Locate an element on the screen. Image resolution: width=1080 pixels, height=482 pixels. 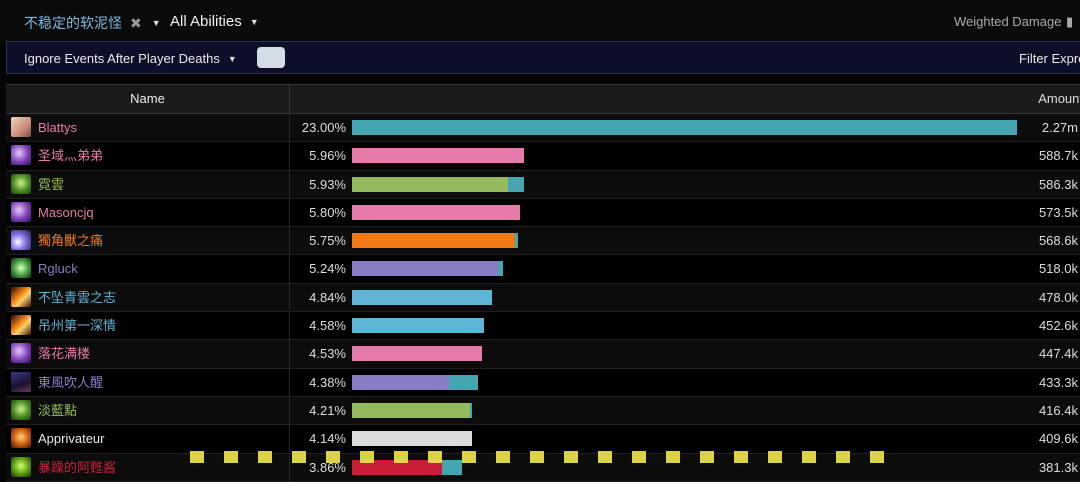
percent-value: 4.38% is located at coordinates (327, 382).